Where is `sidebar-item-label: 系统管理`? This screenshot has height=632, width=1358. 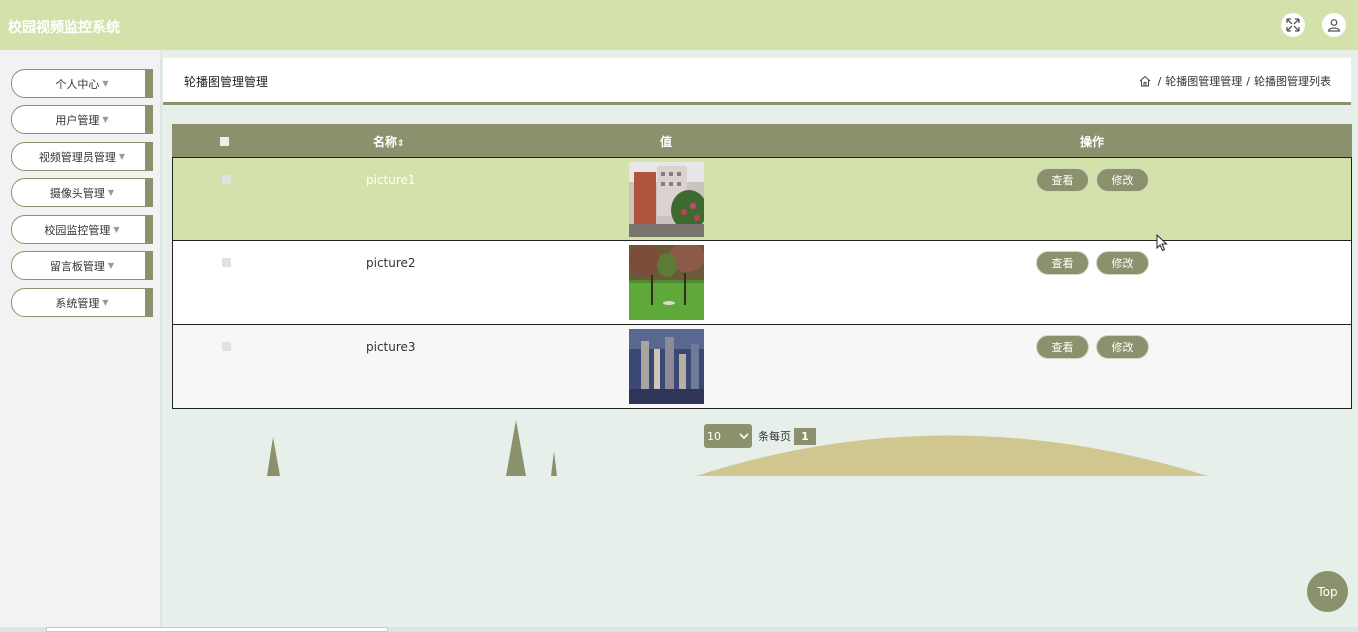 sidebar-item-label: 系统管理 is located at coordinates (77, 303).